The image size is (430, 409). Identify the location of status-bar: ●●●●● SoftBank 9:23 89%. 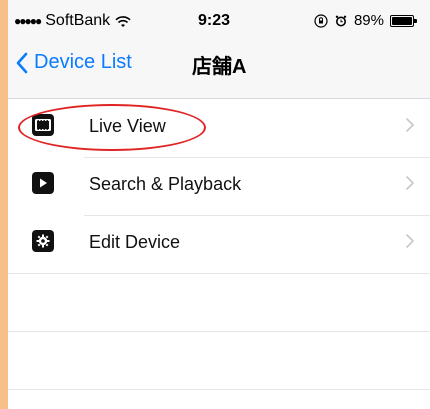
(219, 20).